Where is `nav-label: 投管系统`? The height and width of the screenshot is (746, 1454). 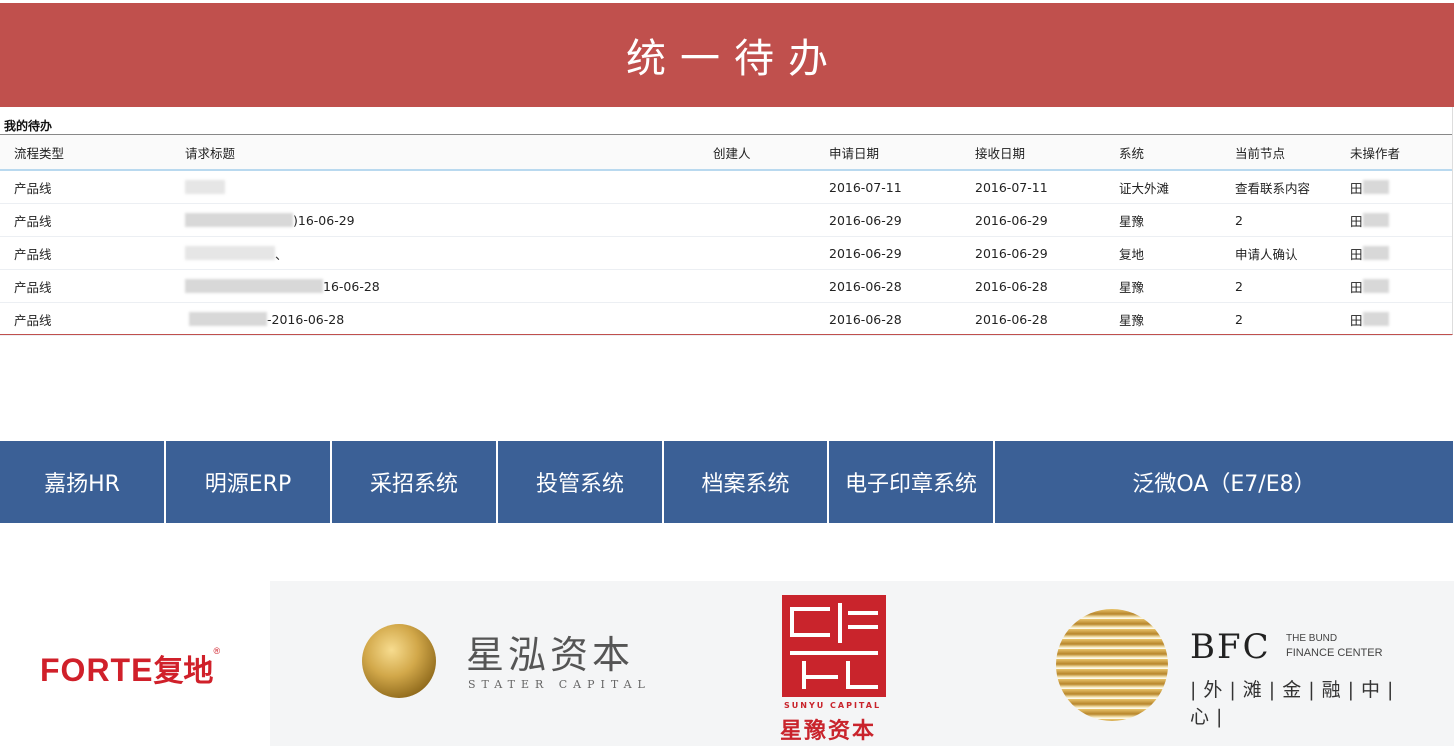
nav-label: 投管系统 is located at coordinates (579, 484).